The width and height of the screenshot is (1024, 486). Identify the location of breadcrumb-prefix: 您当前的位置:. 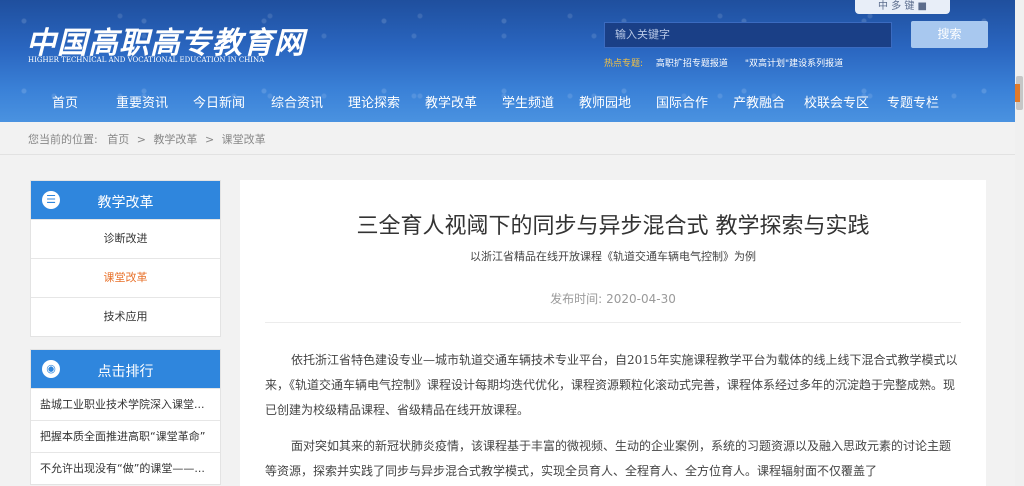
(63, 139).